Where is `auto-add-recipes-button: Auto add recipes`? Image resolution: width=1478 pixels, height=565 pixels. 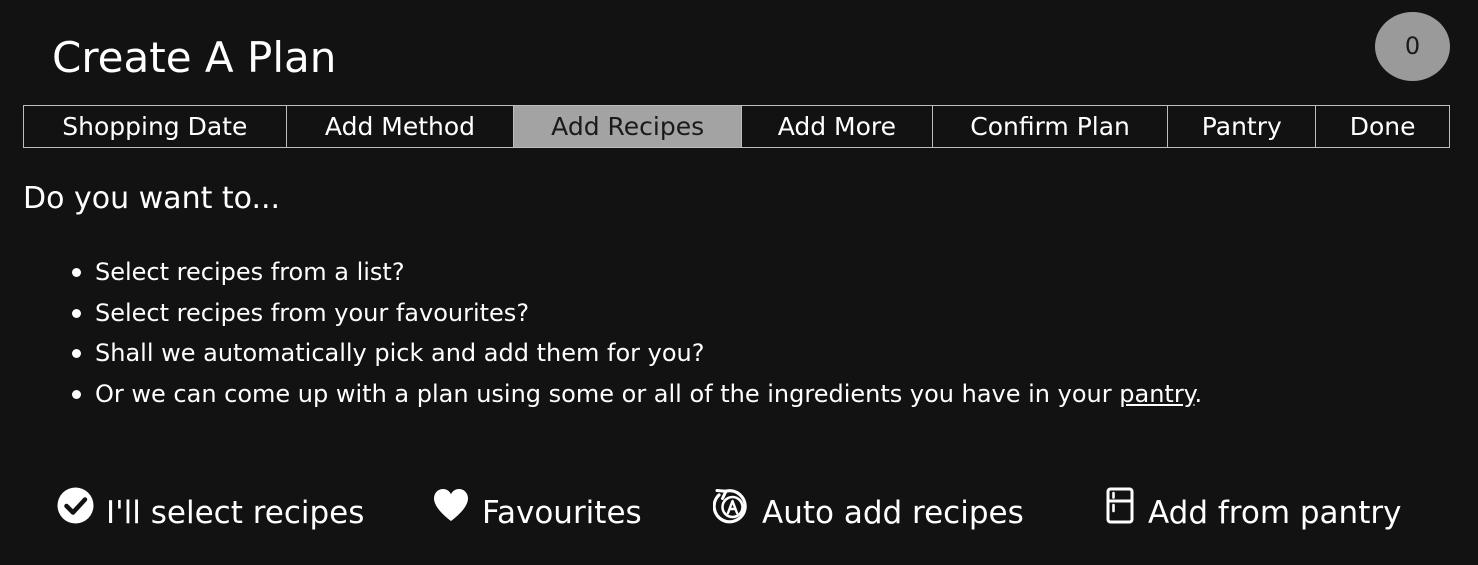 auto-add-recipes-button: Auto add recipes is located at coordinates (868, 513).